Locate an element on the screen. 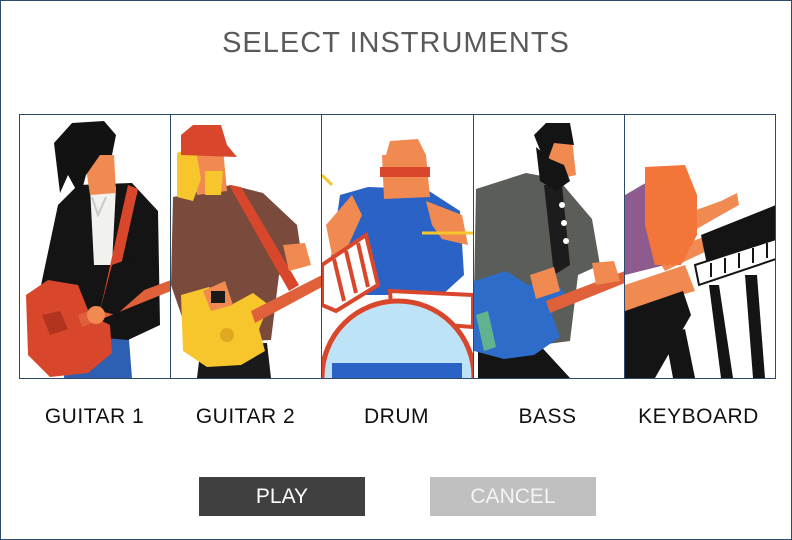 The height and width of the screenshot is (540, 792). instrument-drum is located at coordinates (397, 246).